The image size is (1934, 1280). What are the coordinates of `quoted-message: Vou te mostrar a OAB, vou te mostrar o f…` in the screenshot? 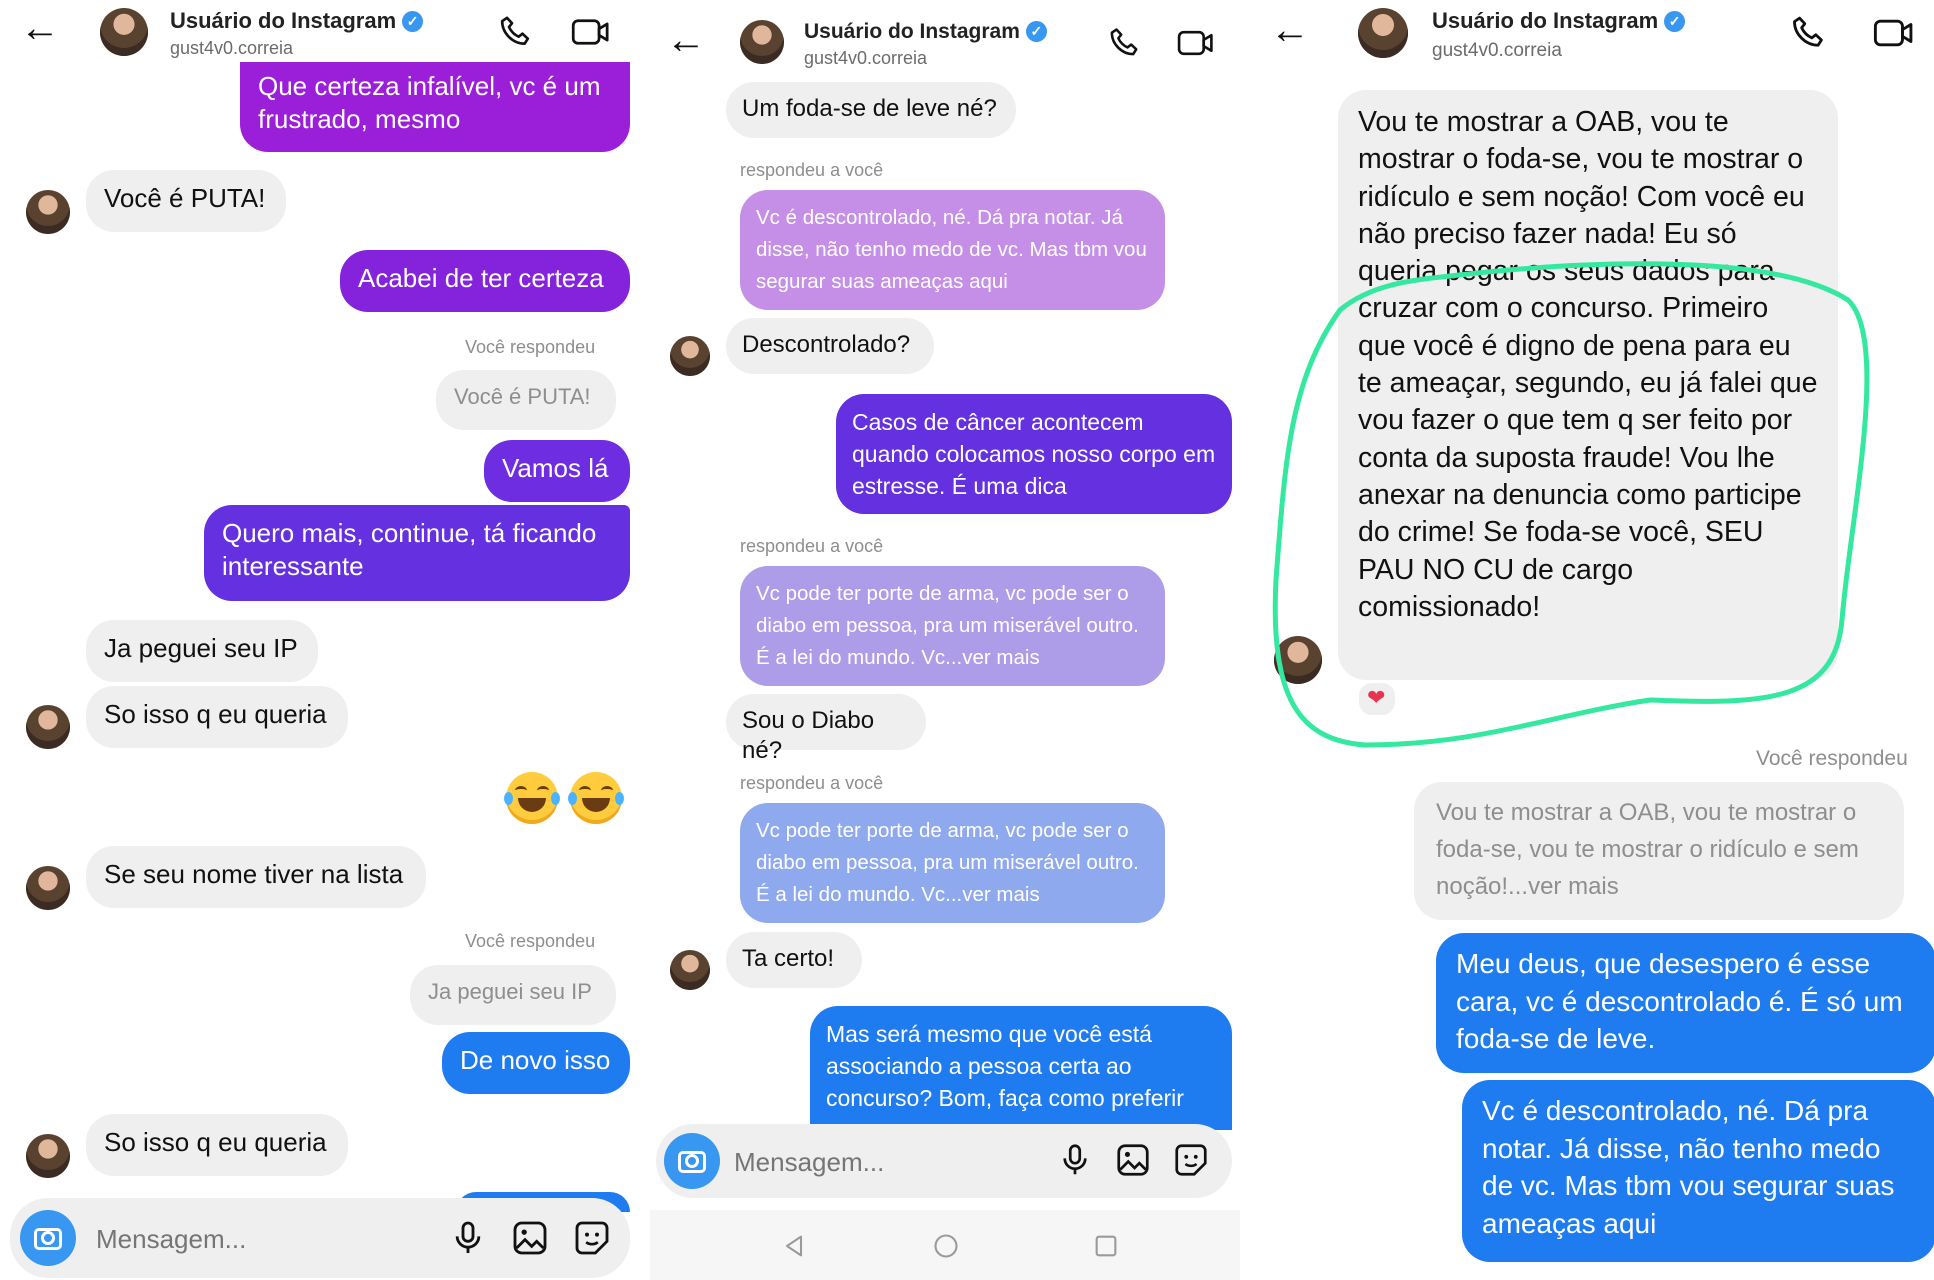 It's located at (1659, 851).